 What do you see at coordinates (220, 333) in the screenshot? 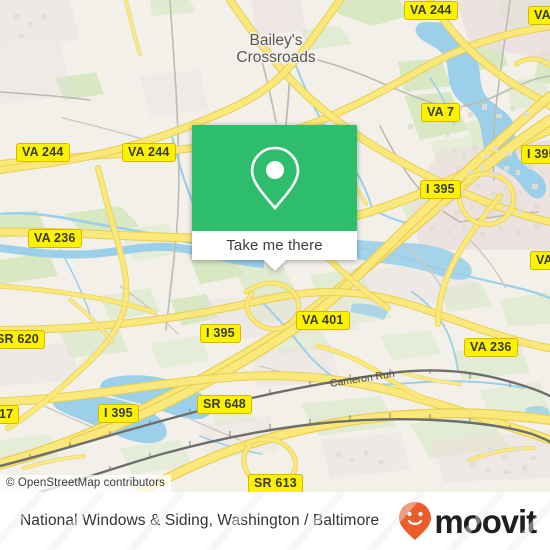
I see `road-shield-i-395-mid: I 395` at bounding box center [220, 333].